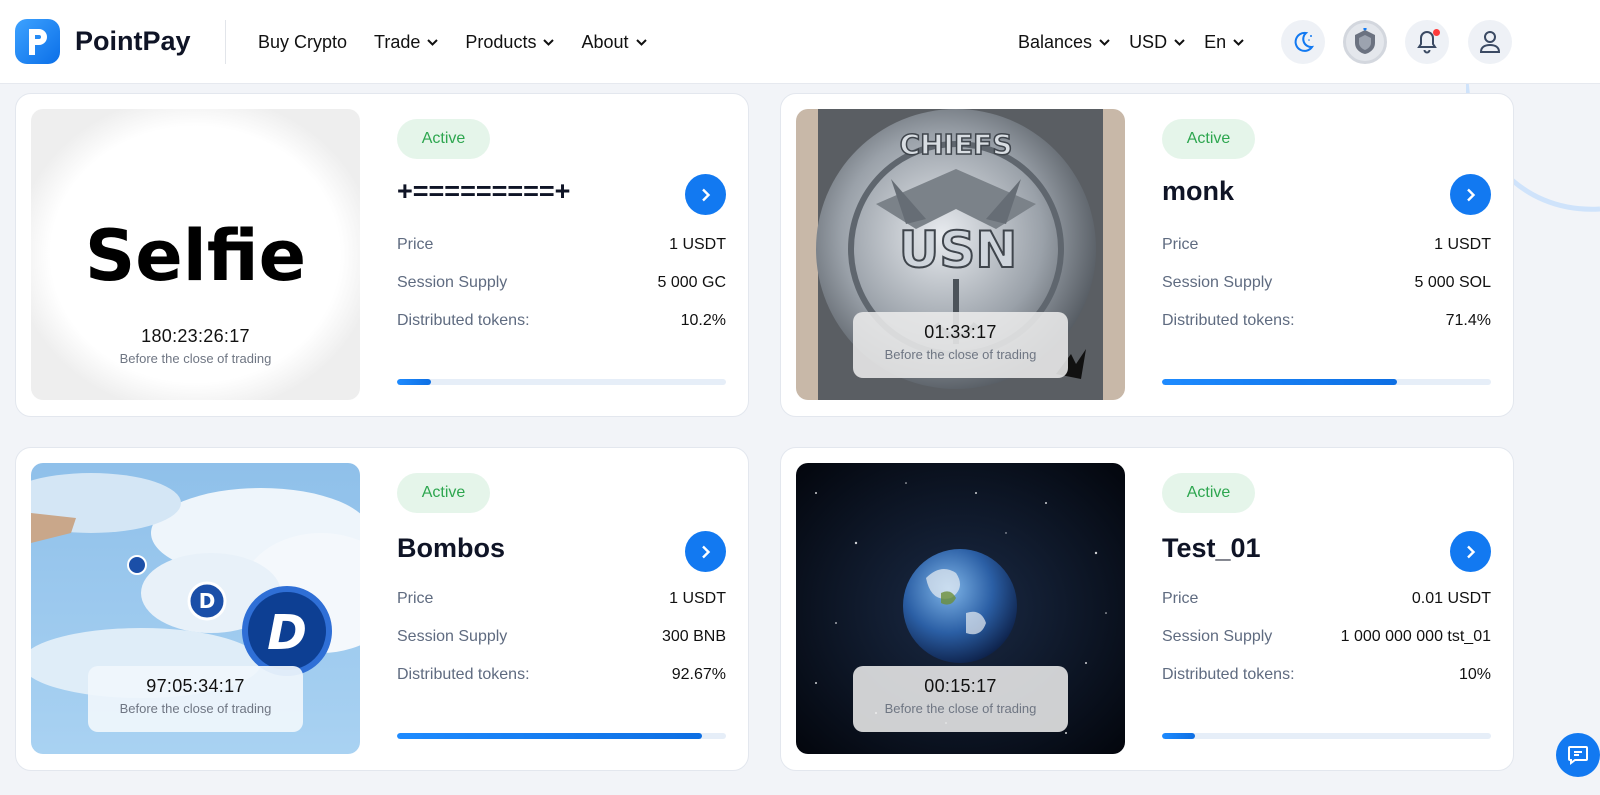  I want to click on shield-badge-icon, so click(1365, 41).